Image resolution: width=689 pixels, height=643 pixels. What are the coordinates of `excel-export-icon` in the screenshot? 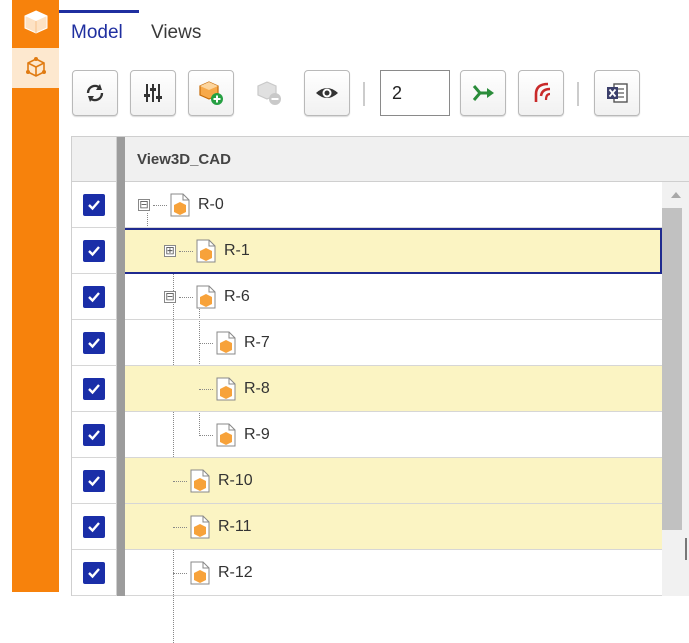 It's located at (617, 93).